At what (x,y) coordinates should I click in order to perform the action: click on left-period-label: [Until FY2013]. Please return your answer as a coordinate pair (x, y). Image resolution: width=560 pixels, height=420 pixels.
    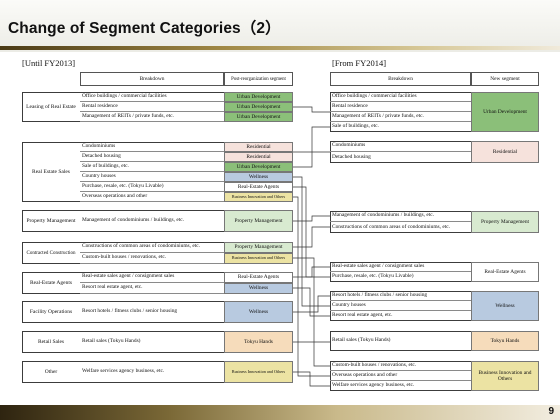
    Looking at the image, I should click on (49, 63).